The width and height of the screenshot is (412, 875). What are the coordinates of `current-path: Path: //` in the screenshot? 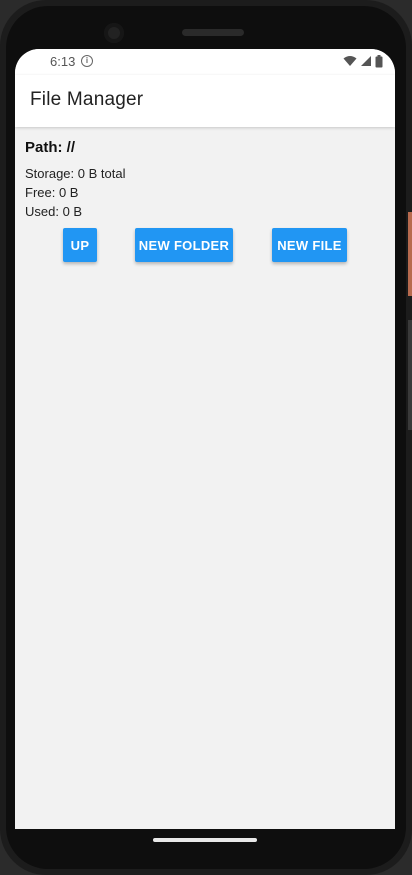 It's located at (50, 147).